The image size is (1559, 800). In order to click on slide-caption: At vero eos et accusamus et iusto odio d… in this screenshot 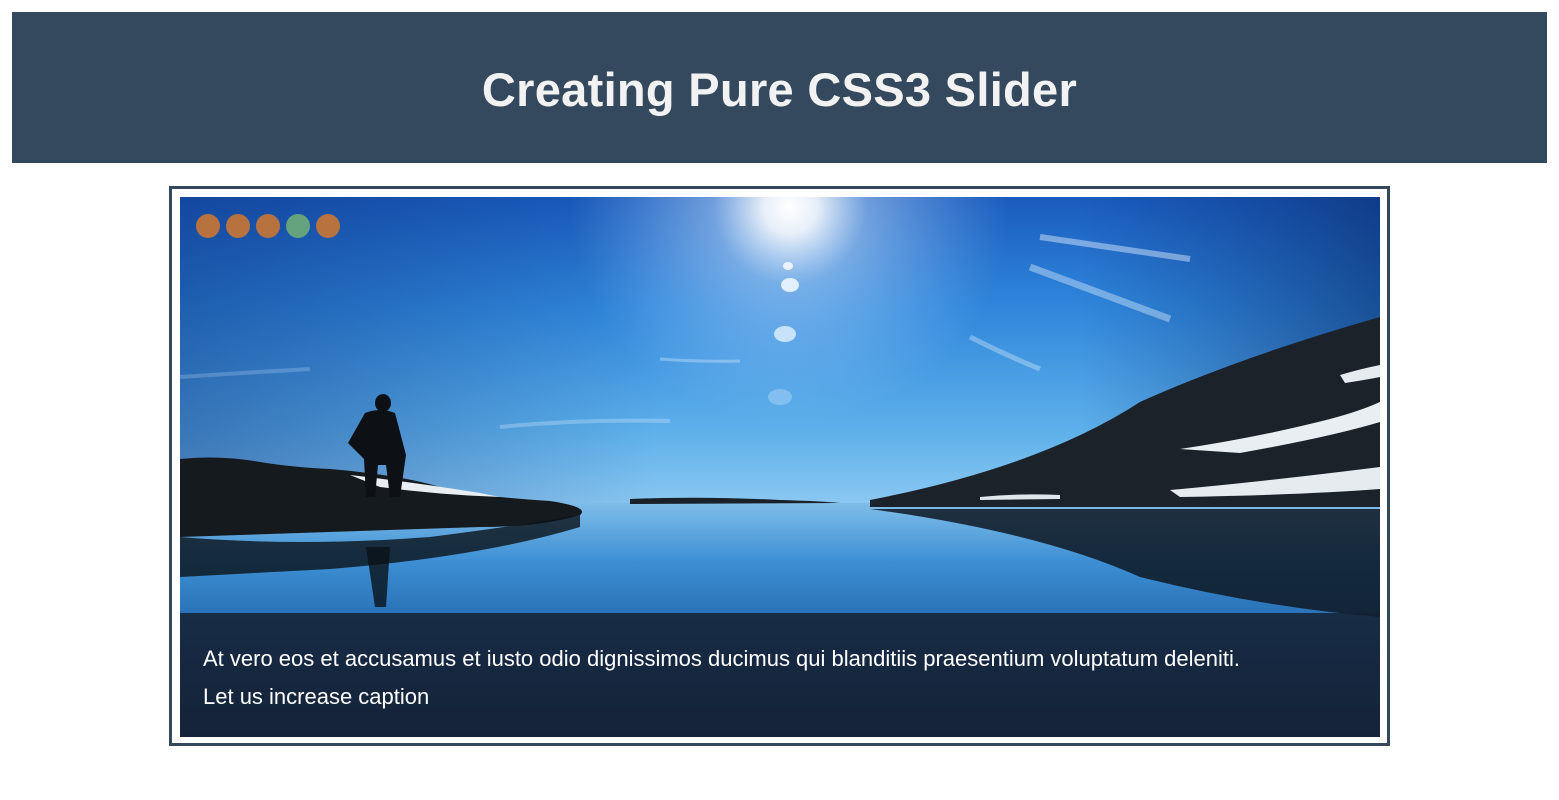, I will do `click(780, 675)`.